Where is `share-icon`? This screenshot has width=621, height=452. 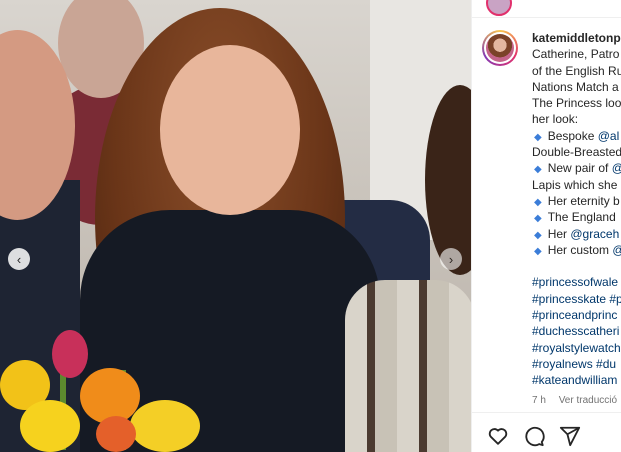
share-icon is located at coordinates (570, 436).